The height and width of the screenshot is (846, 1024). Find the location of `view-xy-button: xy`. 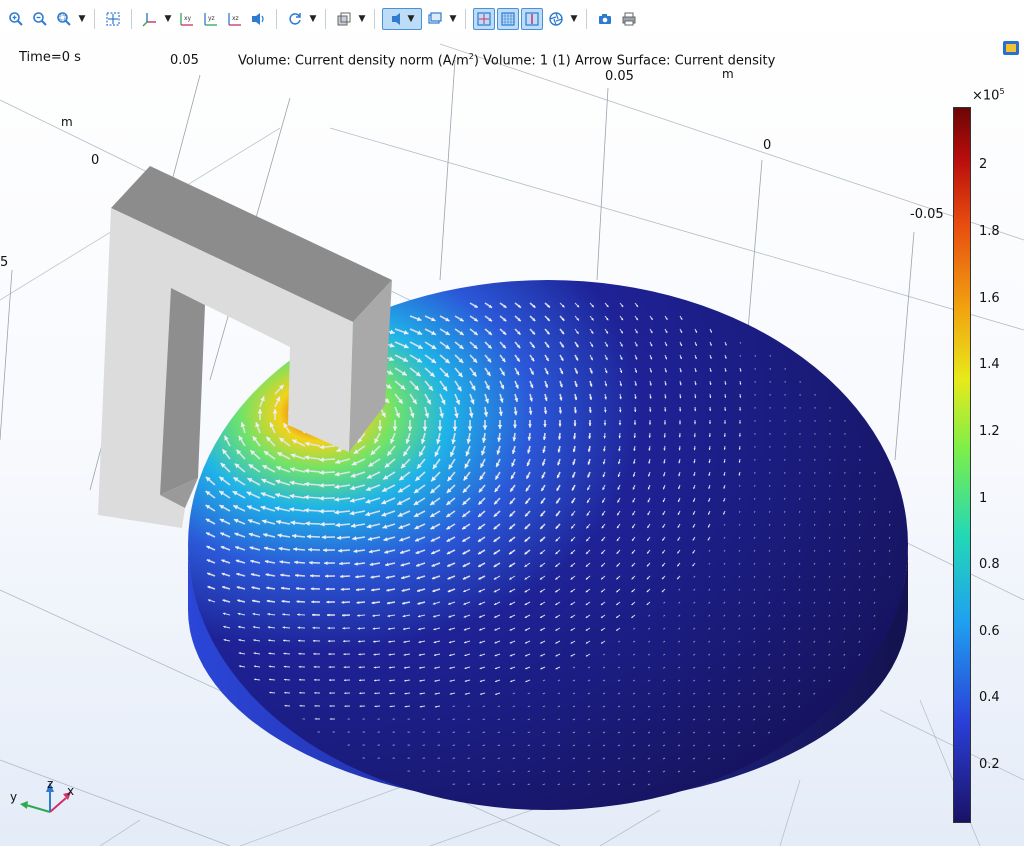

view-xy-button: xy is located at coordinates (186, 19).